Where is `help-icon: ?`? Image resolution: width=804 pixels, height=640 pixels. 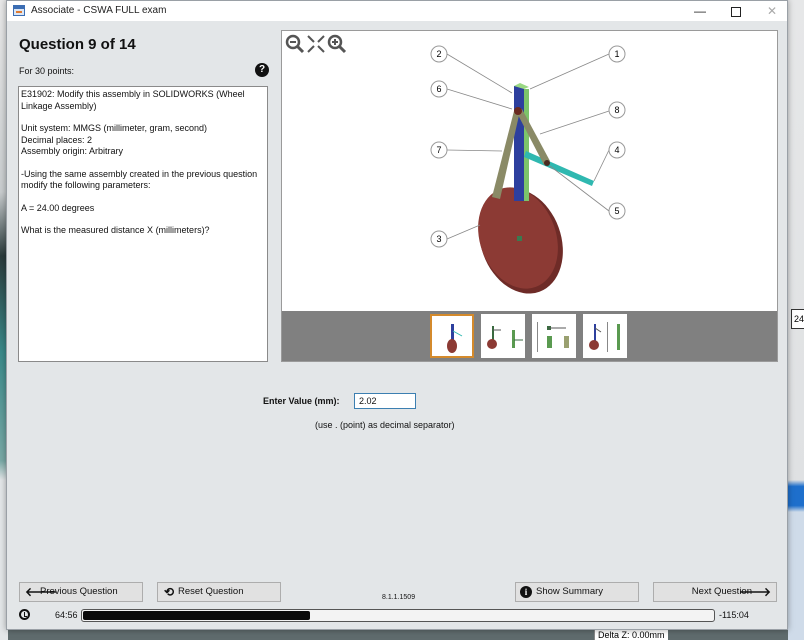 help-icon: ? is located at coordinates (262, 70).